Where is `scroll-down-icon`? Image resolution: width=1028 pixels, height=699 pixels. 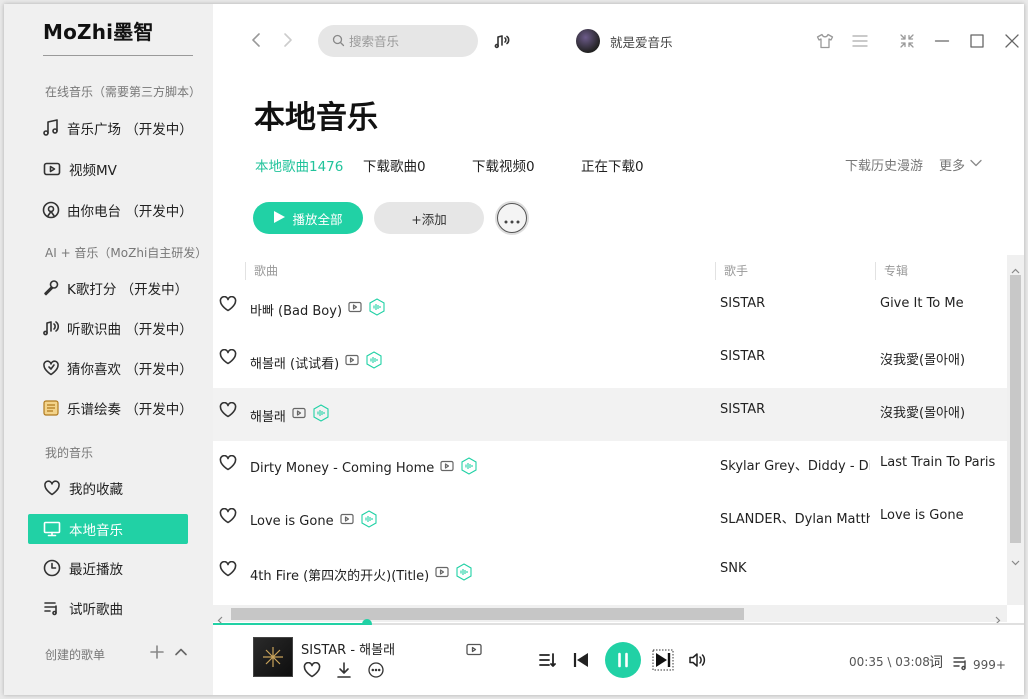 scroll-down-icon is located at coordinates (1015, 560).